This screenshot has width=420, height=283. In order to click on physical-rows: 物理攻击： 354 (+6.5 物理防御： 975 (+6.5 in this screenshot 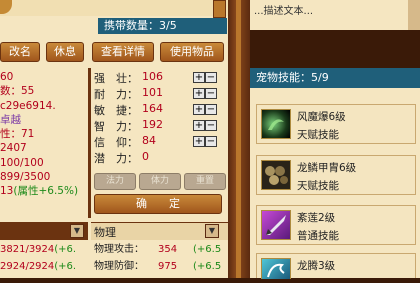, I will do `click(159, 259)`.